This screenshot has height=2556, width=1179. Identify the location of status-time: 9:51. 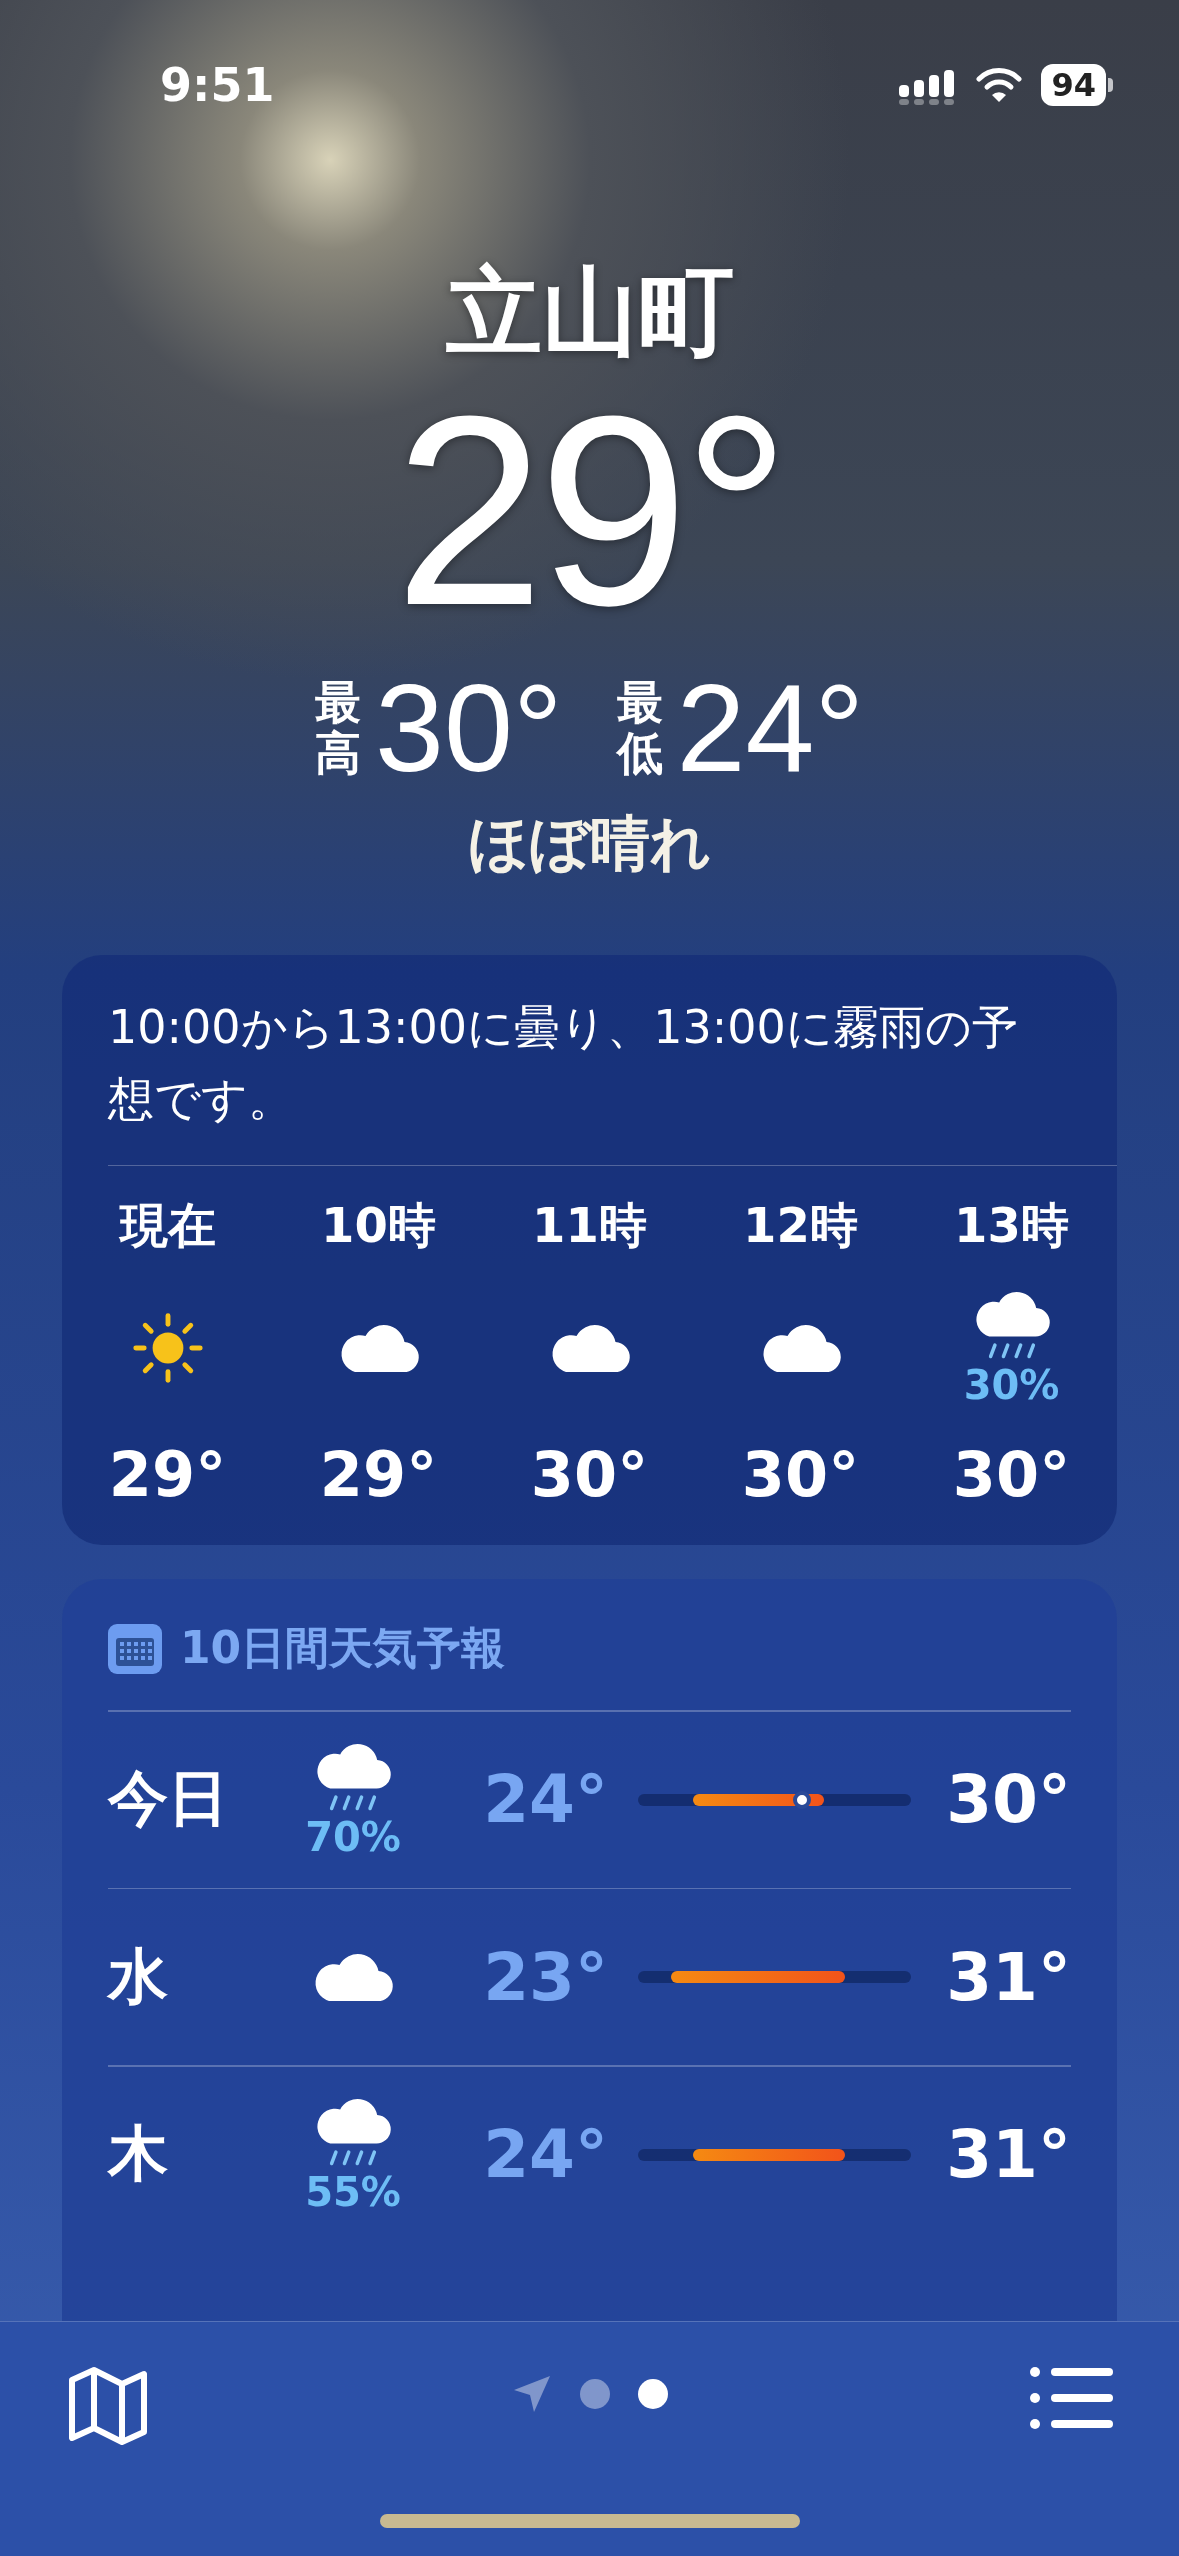
(217, 85).